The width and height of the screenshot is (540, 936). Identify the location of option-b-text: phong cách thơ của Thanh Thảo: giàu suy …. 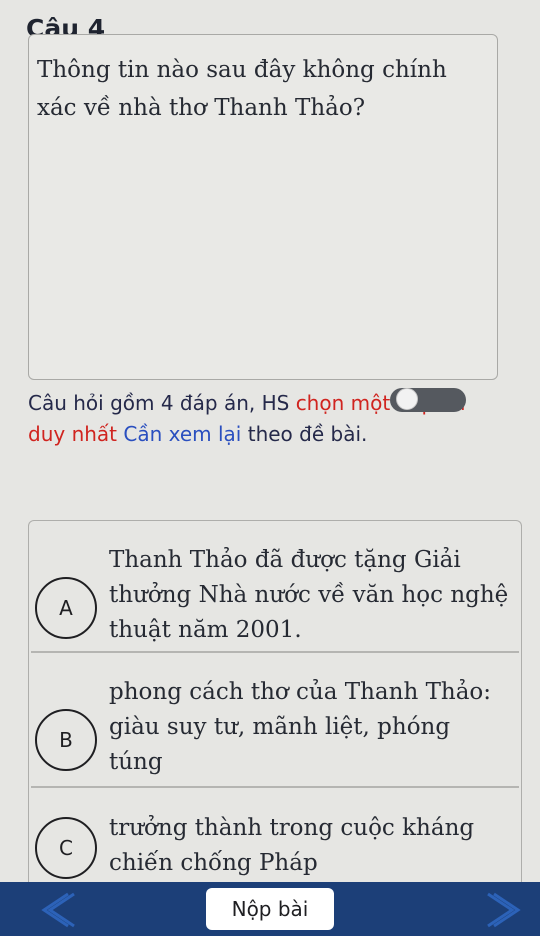
(300, 727).